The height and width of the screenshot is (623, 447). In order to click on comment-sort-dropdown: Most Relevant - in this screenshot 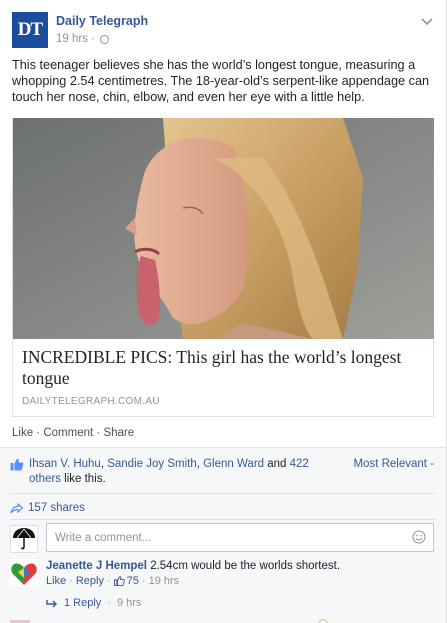, I will do `click(393, 464)`.